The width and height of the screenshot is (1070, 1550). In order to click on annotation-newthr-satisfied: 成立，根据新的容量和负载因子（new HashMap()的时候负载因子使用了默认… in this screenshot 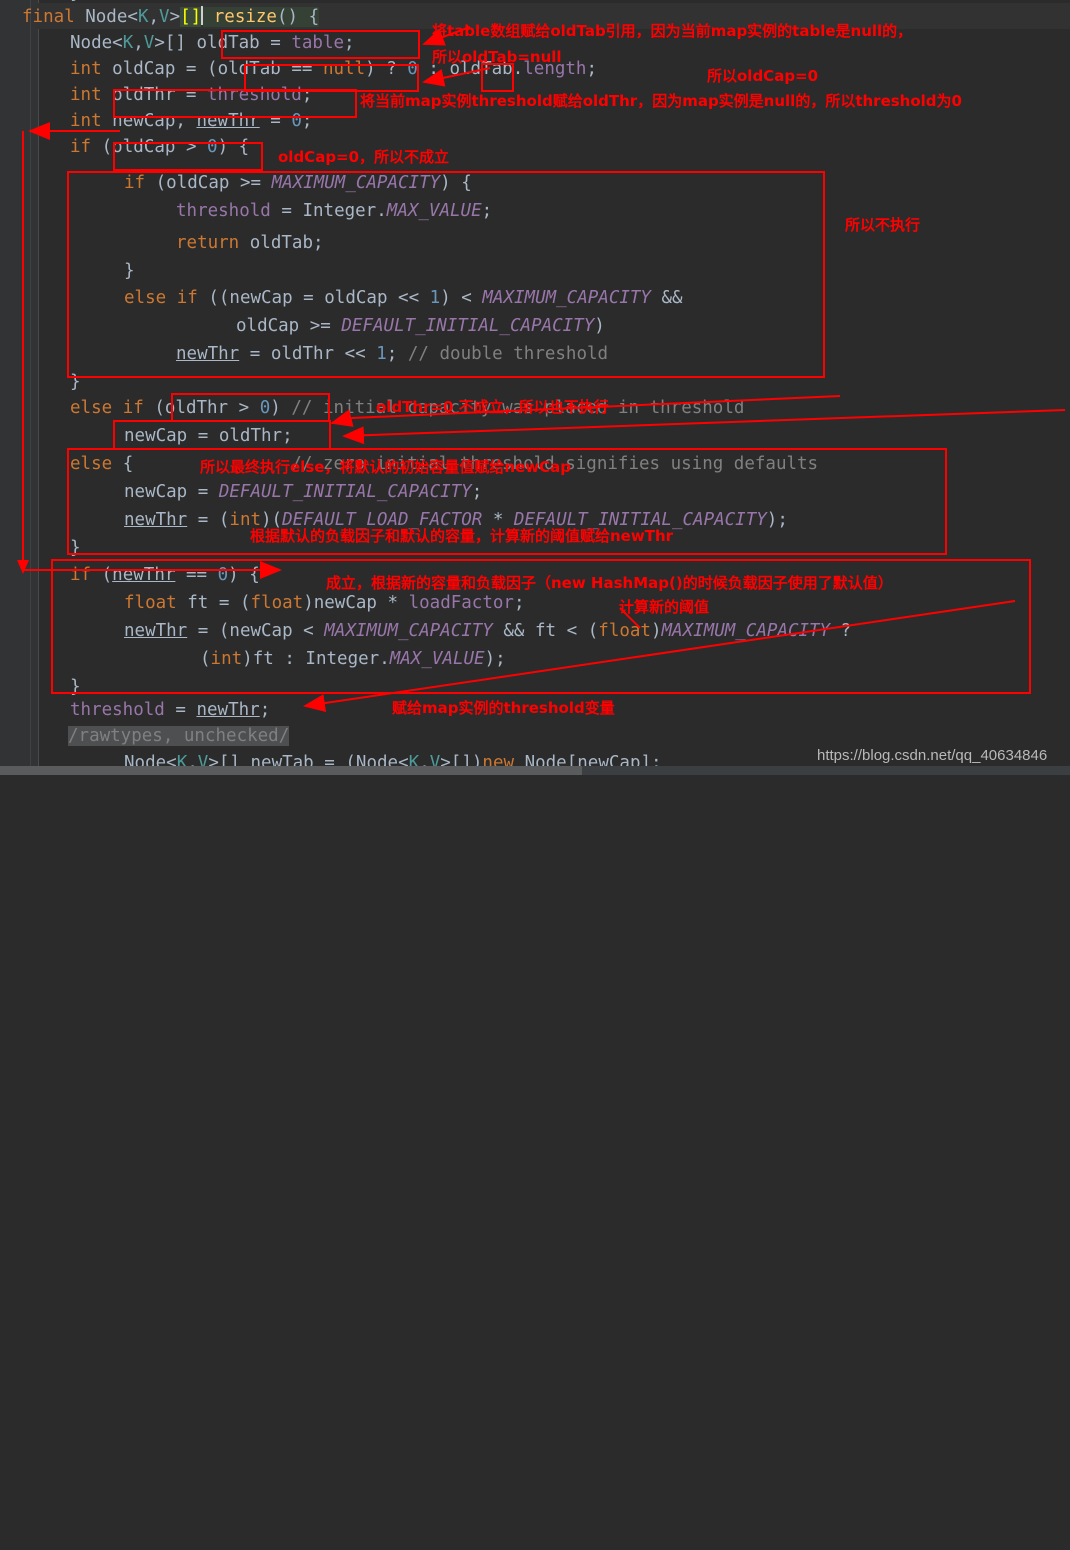, I will do `click(609, 583)`.